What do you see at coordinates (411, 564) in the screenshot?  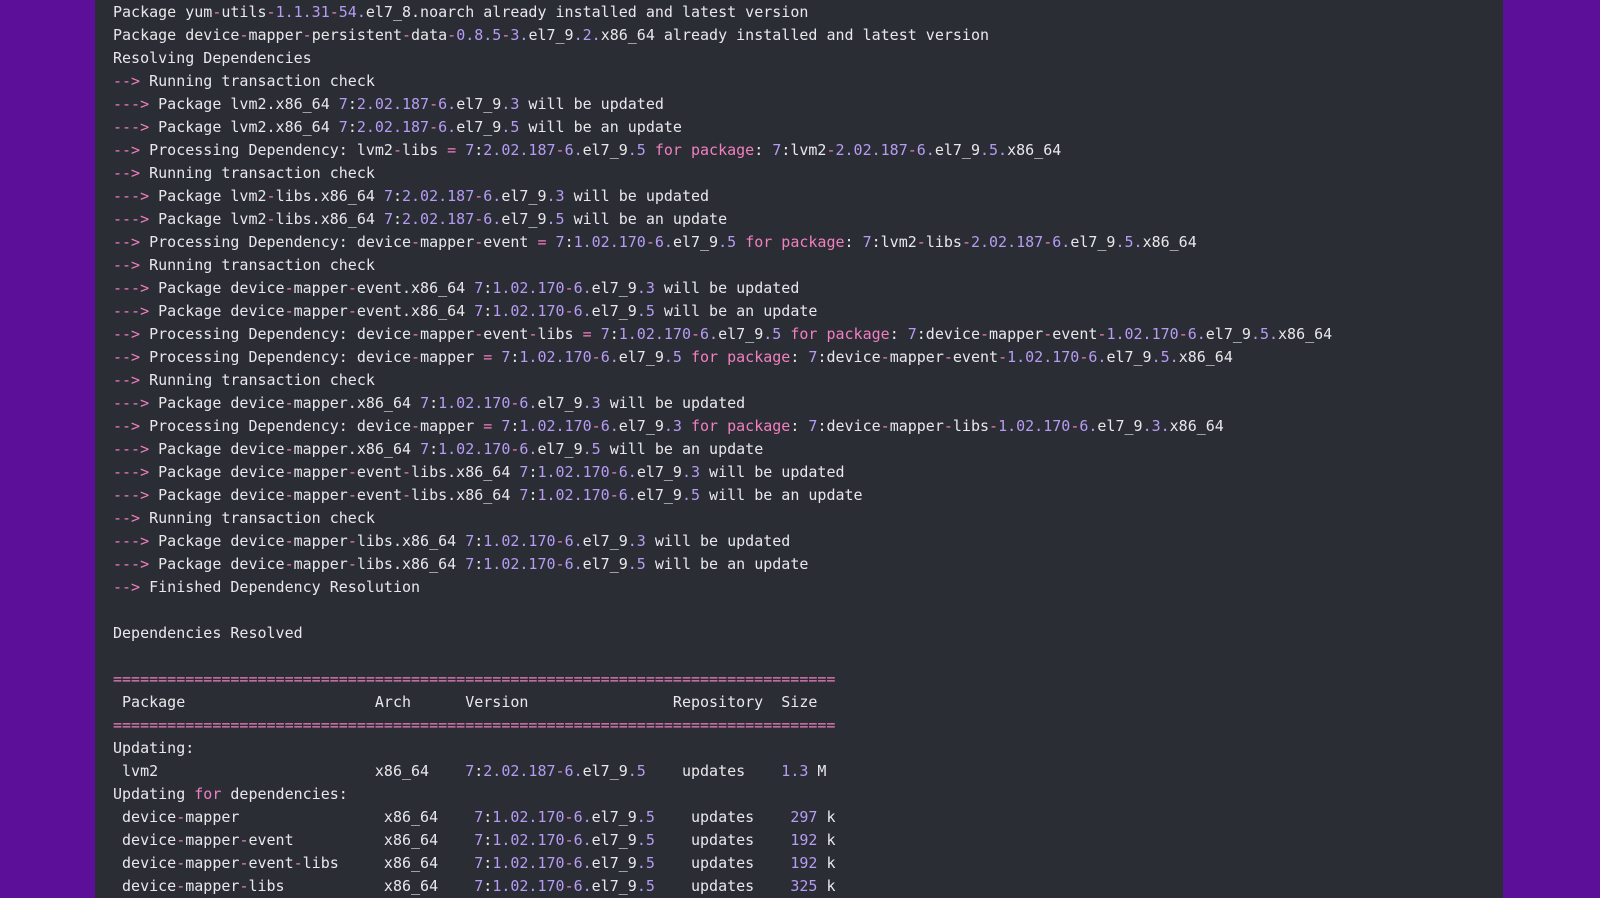 I see `terminal-token: libs.x86_64` at bounding box center [411, 564].